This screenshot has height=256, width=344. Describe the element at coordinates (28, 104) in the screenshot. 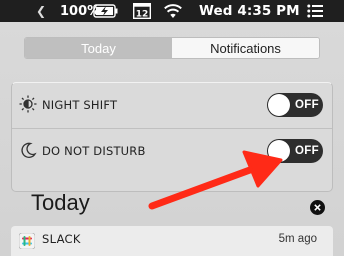

I see `night-shift-icon` at that location.